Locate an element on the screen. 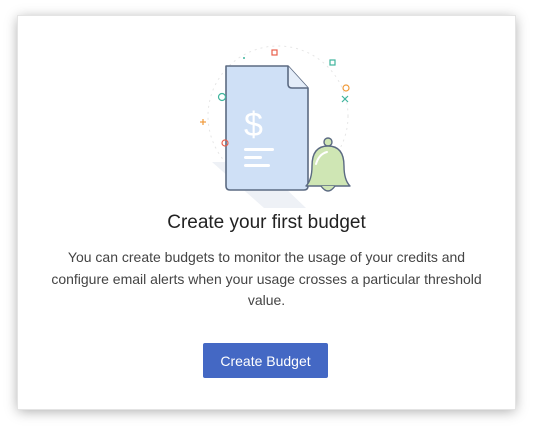 This screenshot has width=533, height=426. deco-circle-teal is located at coordinates (222, 97).